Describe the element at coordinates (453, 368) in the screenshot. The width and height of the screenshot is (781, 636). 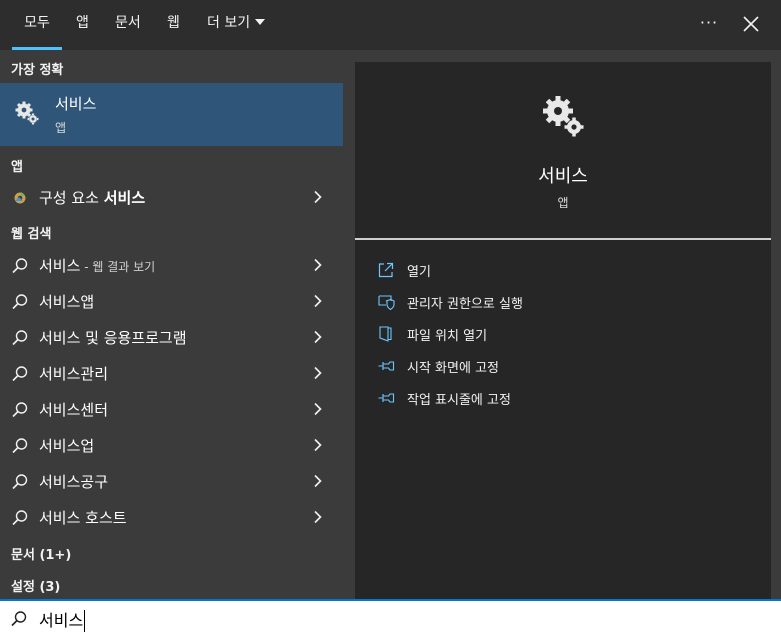
I see `action-pin-to-start-label: 시작 화면에 고정` at that location.